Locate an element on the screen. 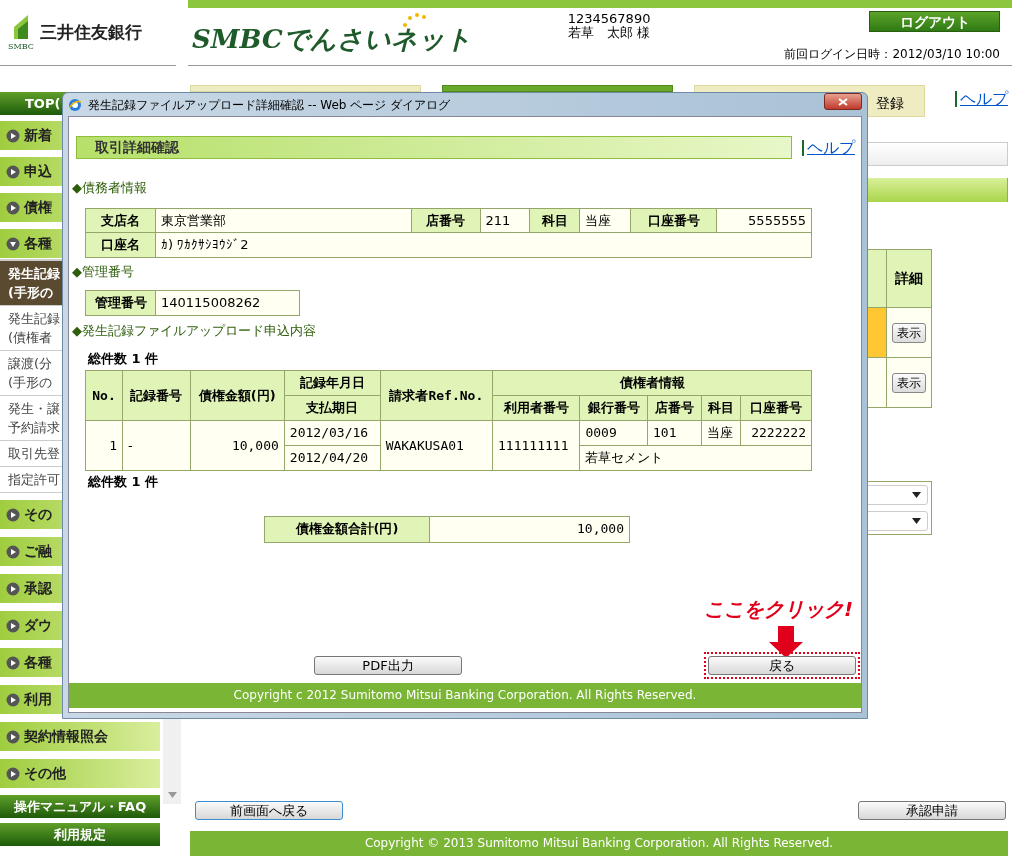  tab-label: 登録 is located at coordinates (890, 103).